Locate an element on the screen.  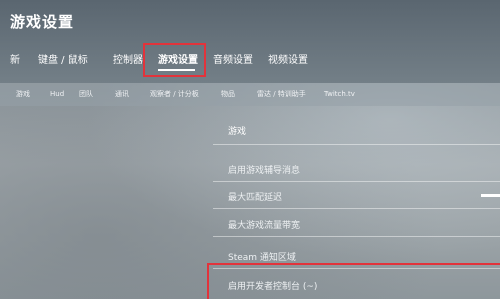
option-steam-notification: Steam 通知区域 is located at coordinates (262, 256).